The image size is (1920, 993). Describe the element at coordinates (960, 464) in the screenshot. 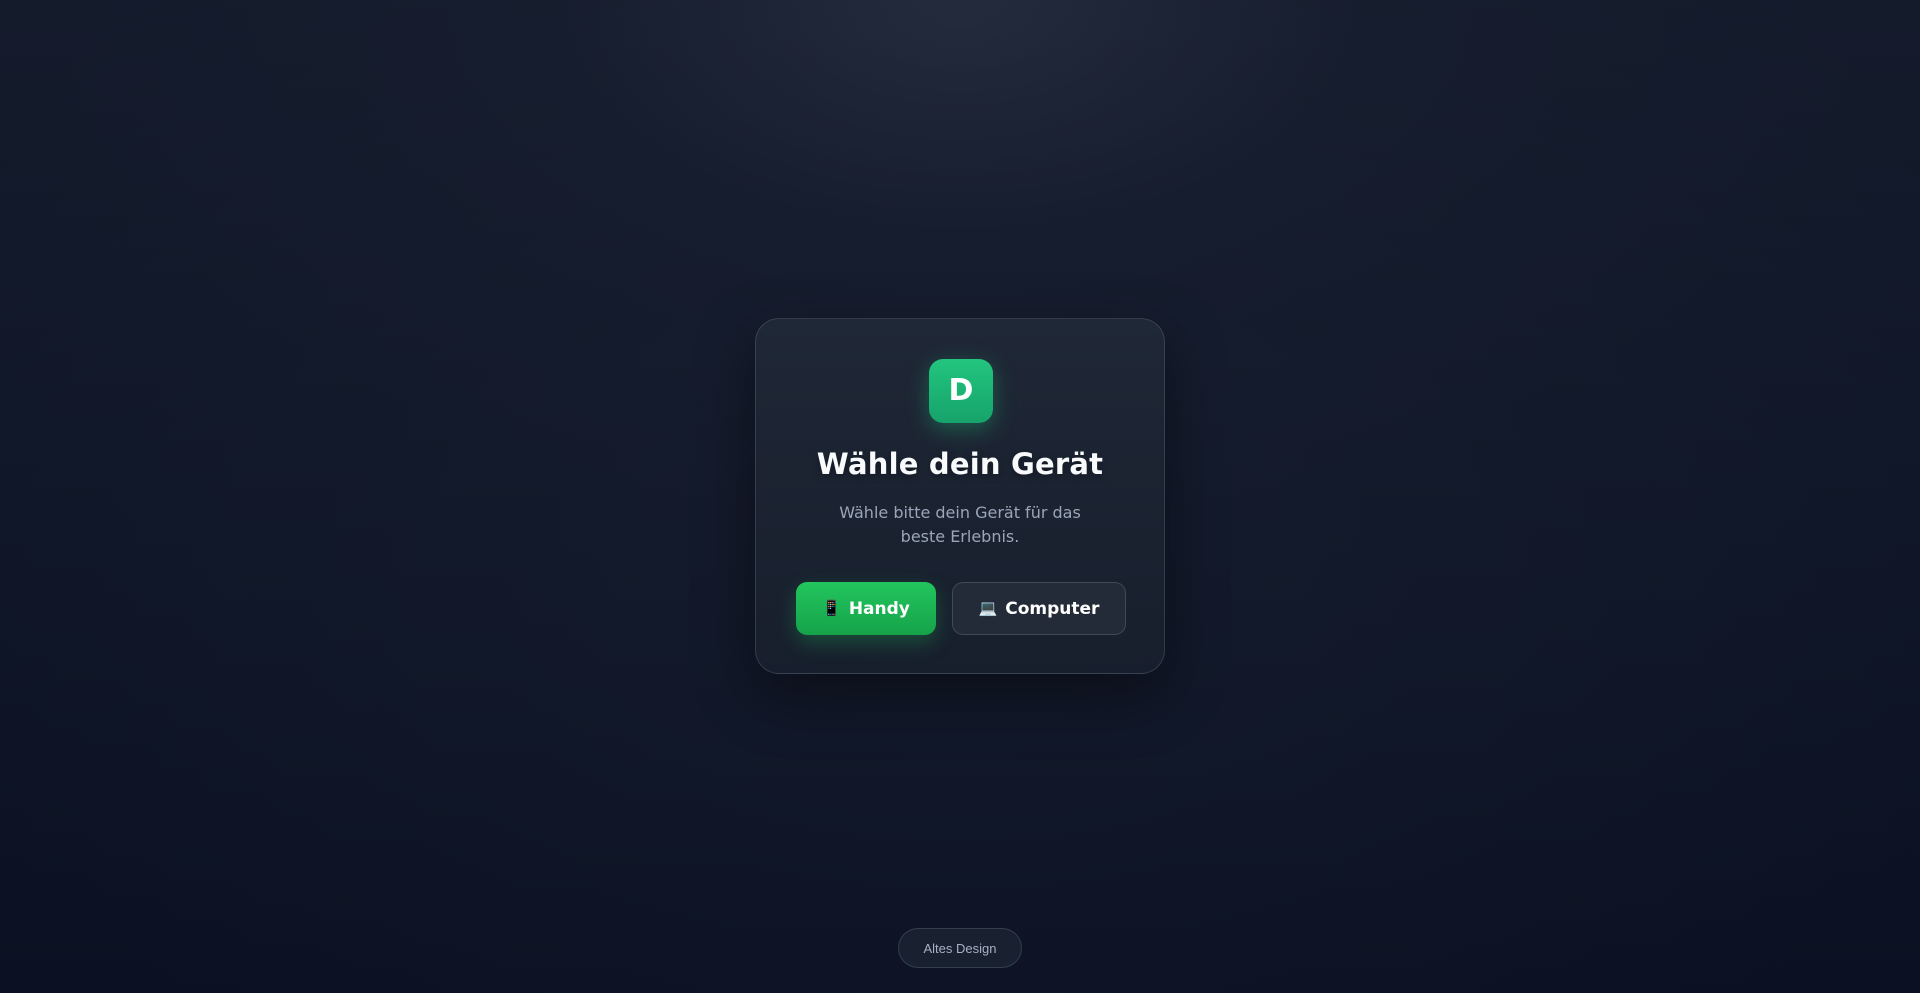

I see `page-title: Wähle dein Gerät` at that location.